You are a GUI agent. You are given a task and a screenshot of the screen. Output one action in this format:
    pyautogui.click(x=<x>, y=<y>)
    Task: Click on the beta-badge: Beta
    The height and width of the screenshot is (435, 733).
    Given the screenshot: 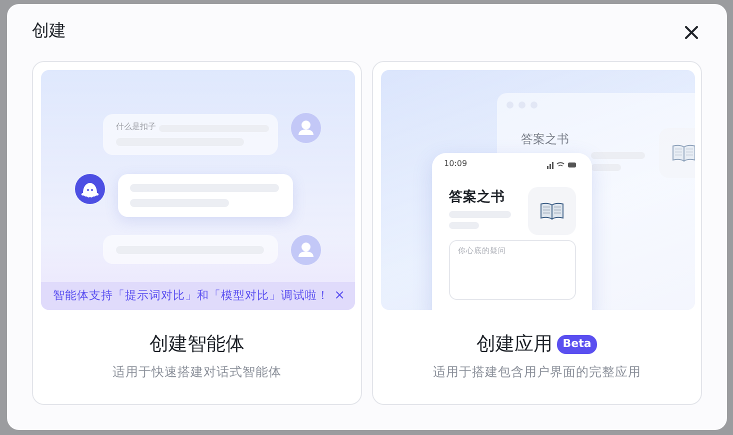 What is the action you would take?
    pyautogui.click(x=577, y=344)
    